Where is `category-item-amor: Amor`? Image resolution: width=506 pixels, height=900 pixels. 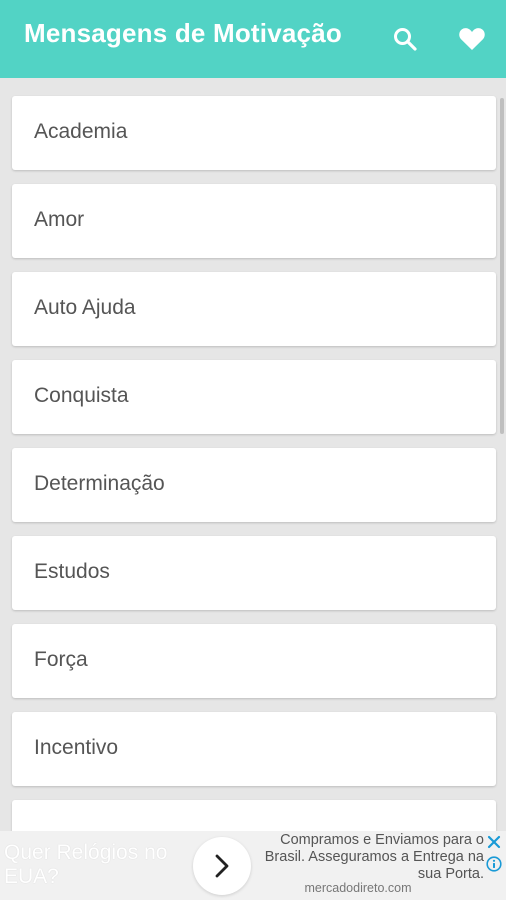 category-item-amor: Amor is located at coordinates (254, 221).